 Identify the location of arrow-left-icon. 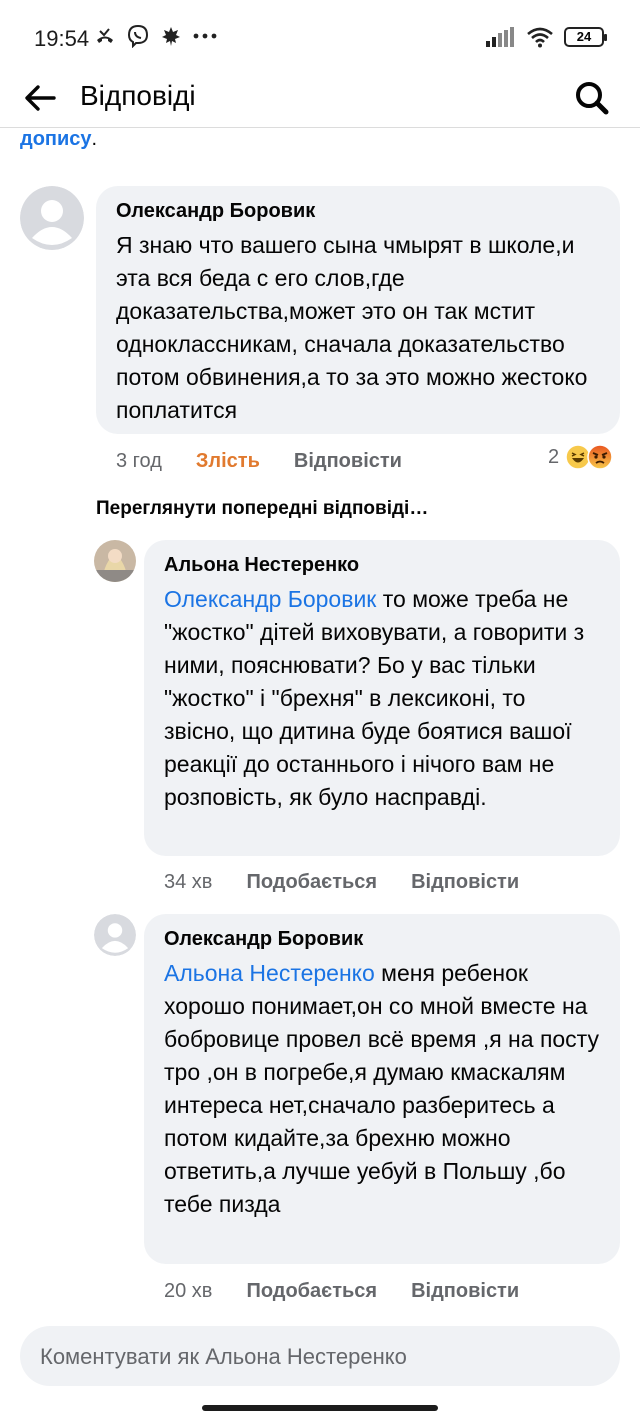
(40, 98).